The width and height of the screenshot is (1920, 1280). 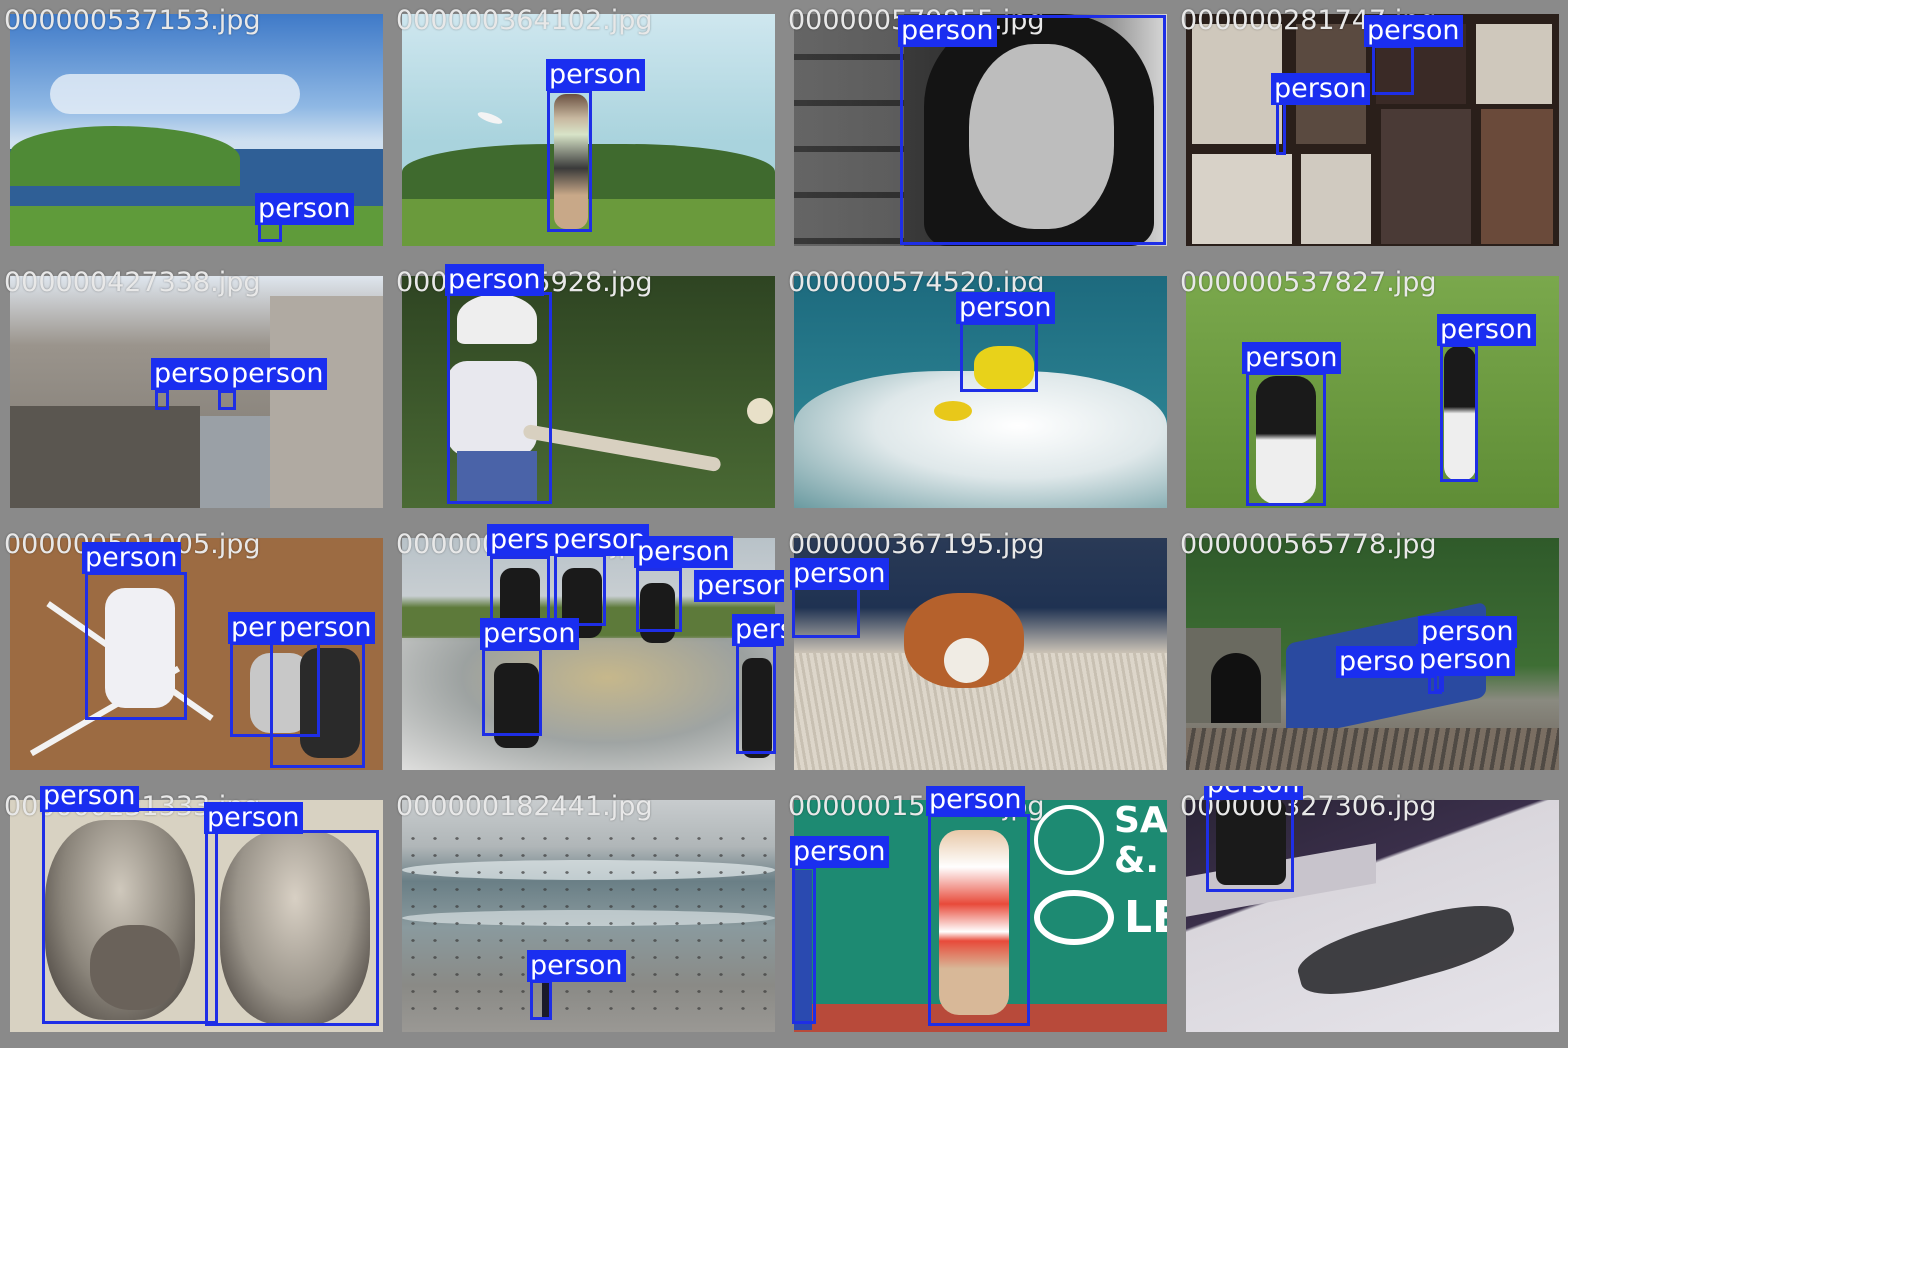 I want to click on scene-ruins, so click(x=196, y=392).